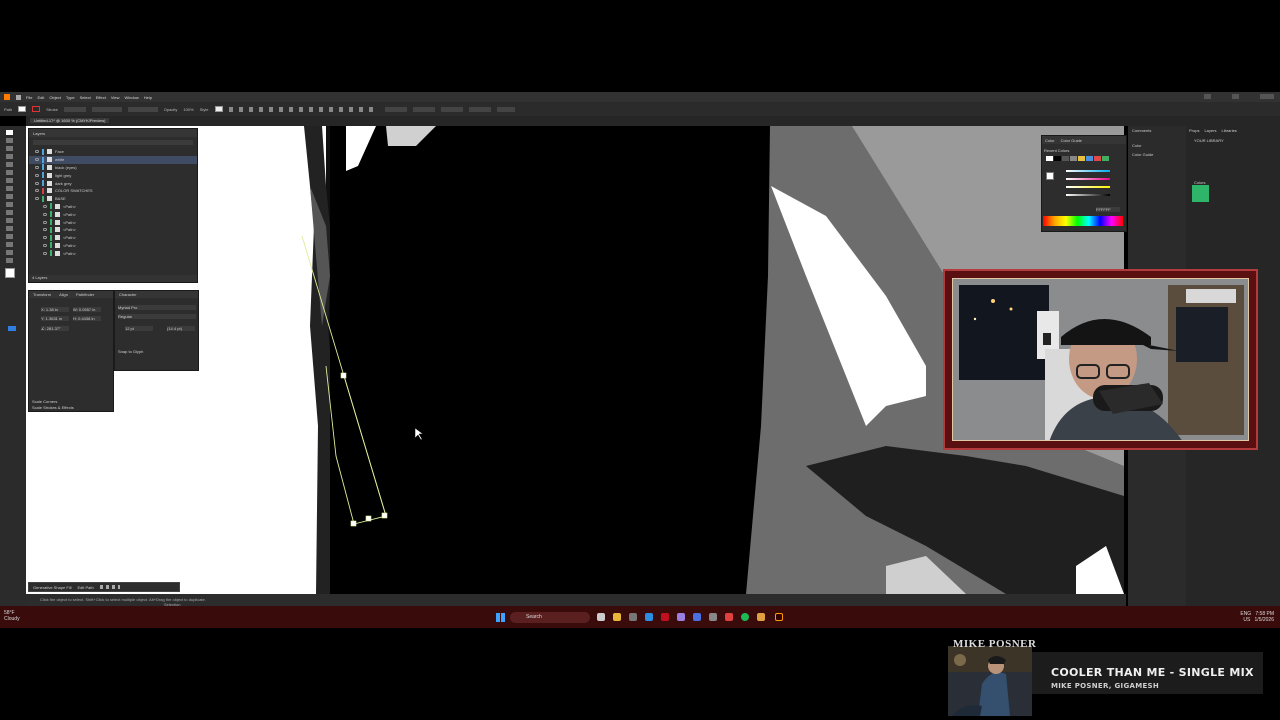 The height and width of the screenshot is (720, 1280). Describe the element at coordinates (139, 328) in the screenshot. I see `font-size-field: 12 pt` at that location.